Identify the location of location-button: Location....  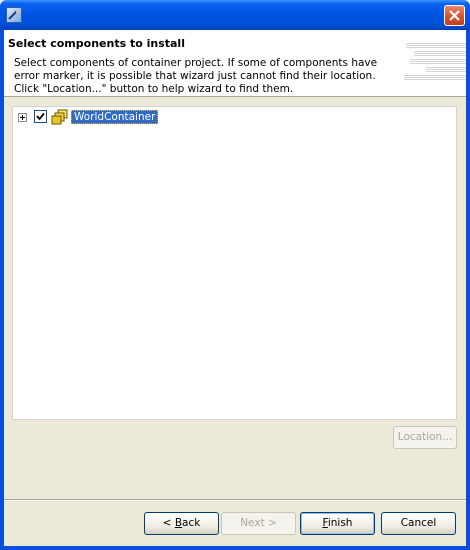
(425, 437).